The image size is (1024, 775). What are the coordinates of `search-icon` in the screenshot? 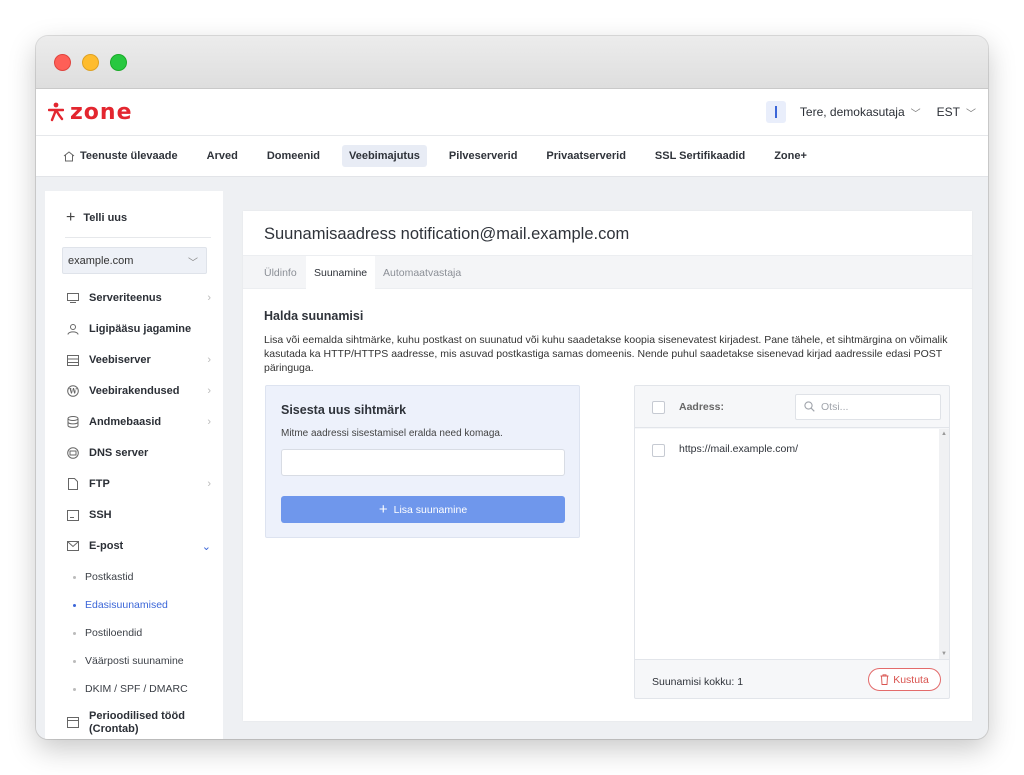 It's located at (809, 406).